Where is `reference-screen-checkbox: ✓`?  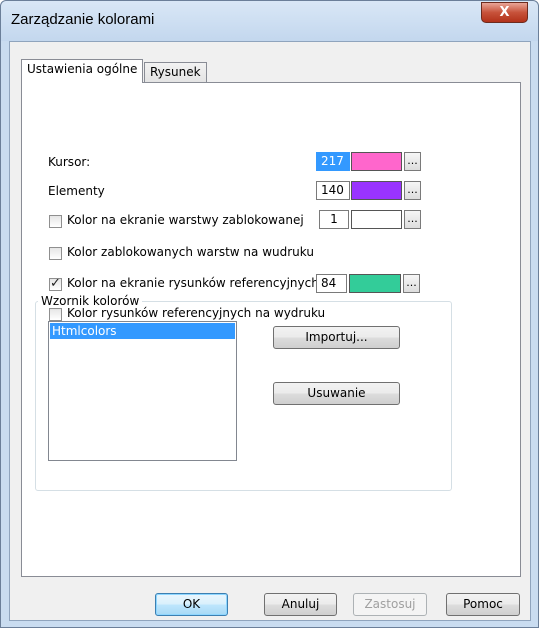
reference-screen-checkbox: ✓ is located at coordinates (55, 283).